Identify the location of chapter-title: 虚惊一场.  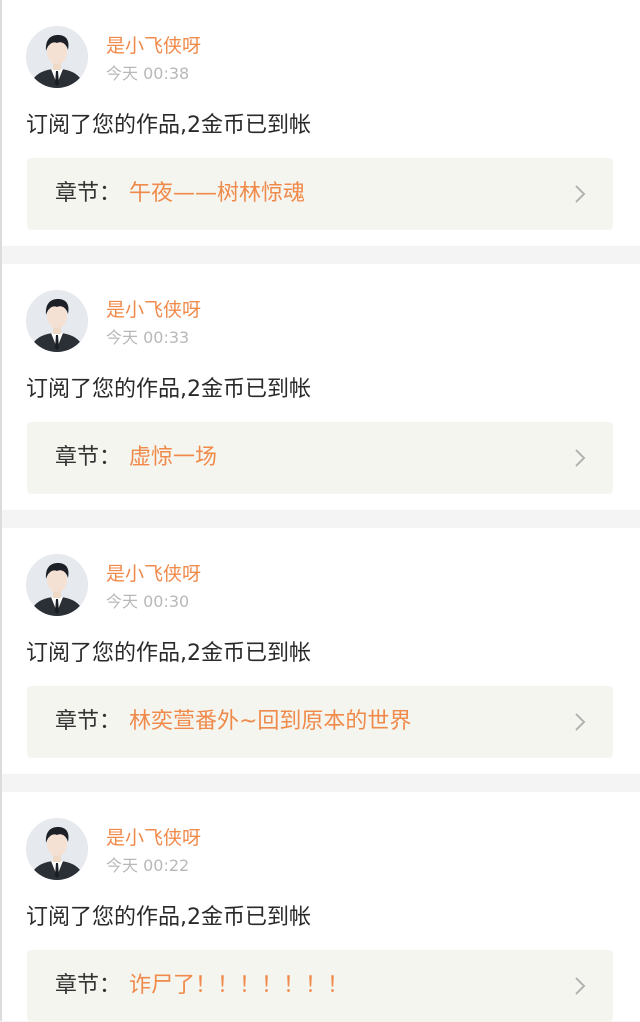
(173, 457).